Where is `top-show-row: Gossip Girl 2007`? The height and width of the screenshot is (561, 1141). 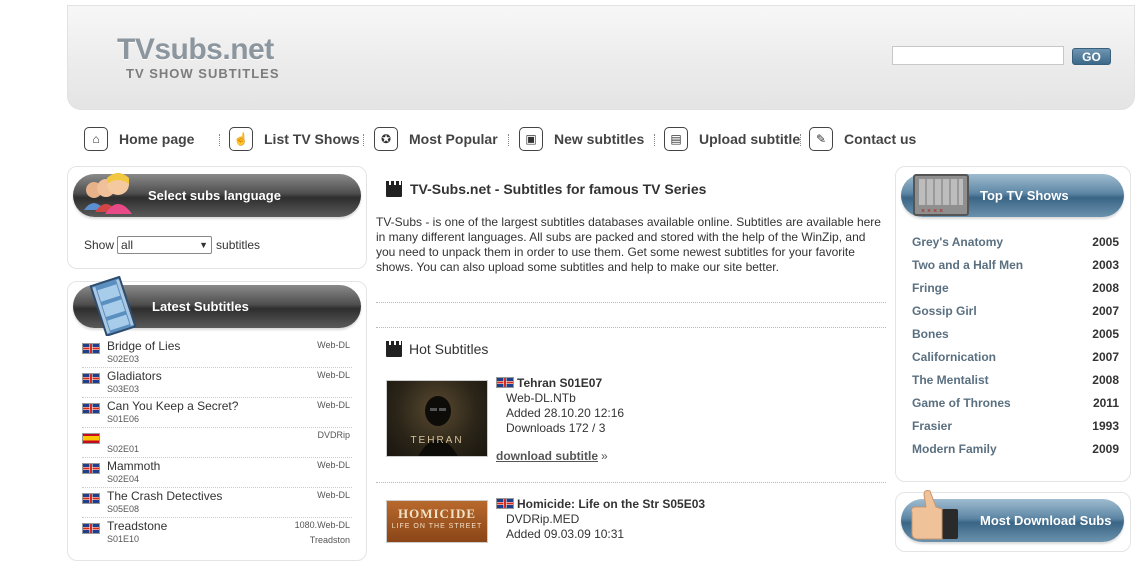 top-show-row: Gossip Girl 2007 is located at coordinates (1015, 315).